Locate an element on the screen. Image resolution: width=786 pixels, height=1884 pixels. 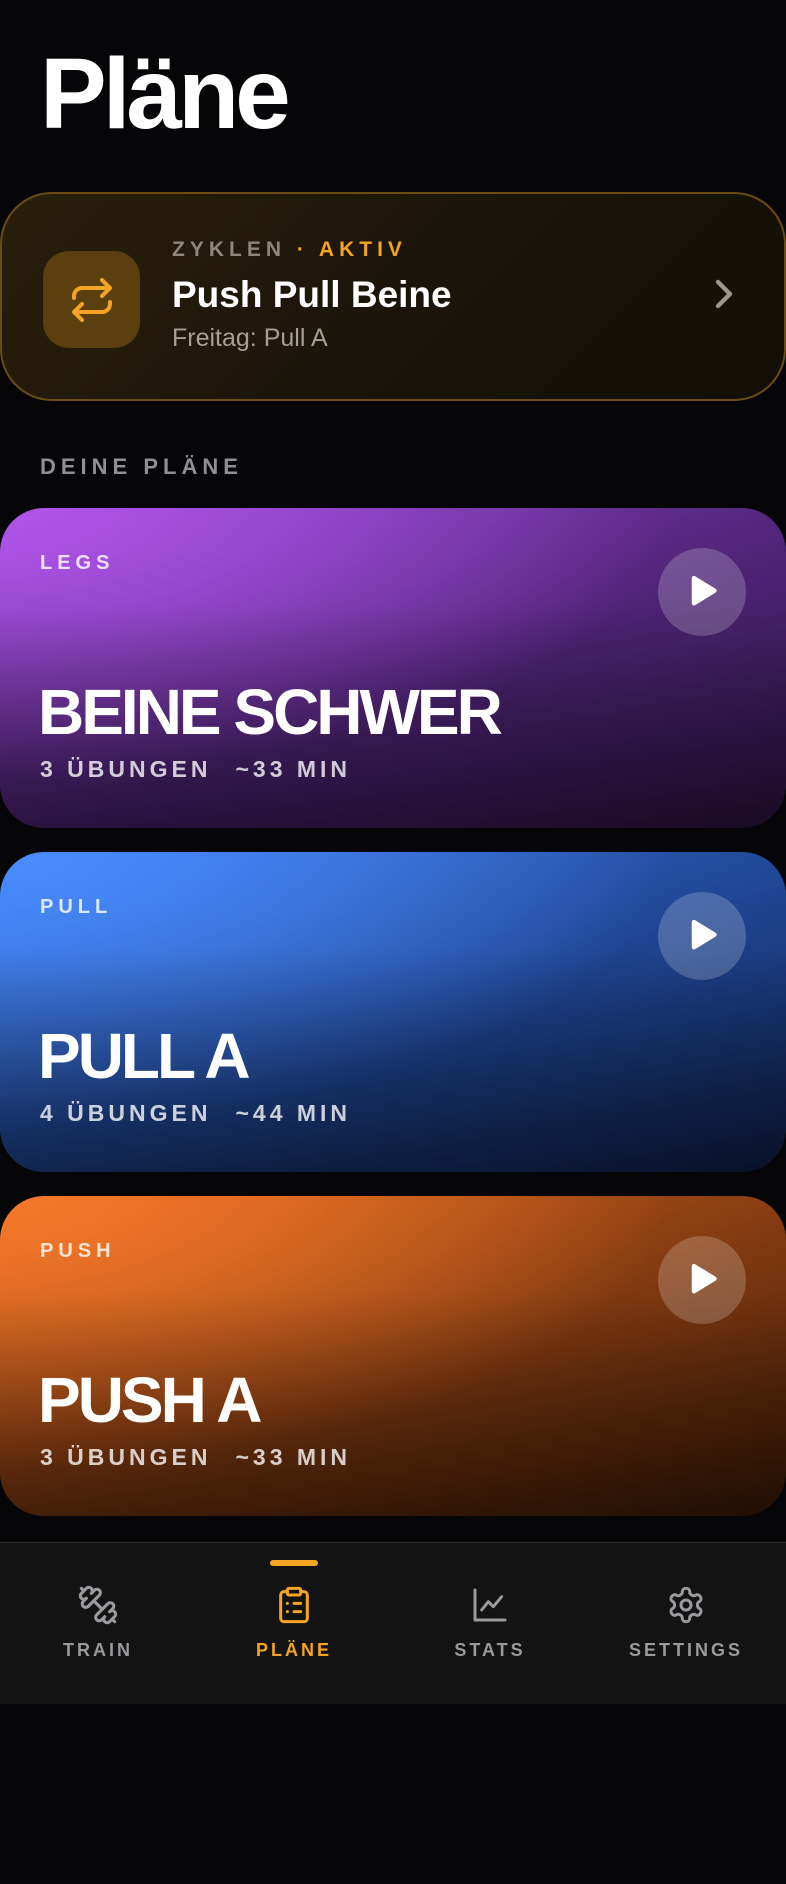
repeat-icon is located at coordinates (91, 299).